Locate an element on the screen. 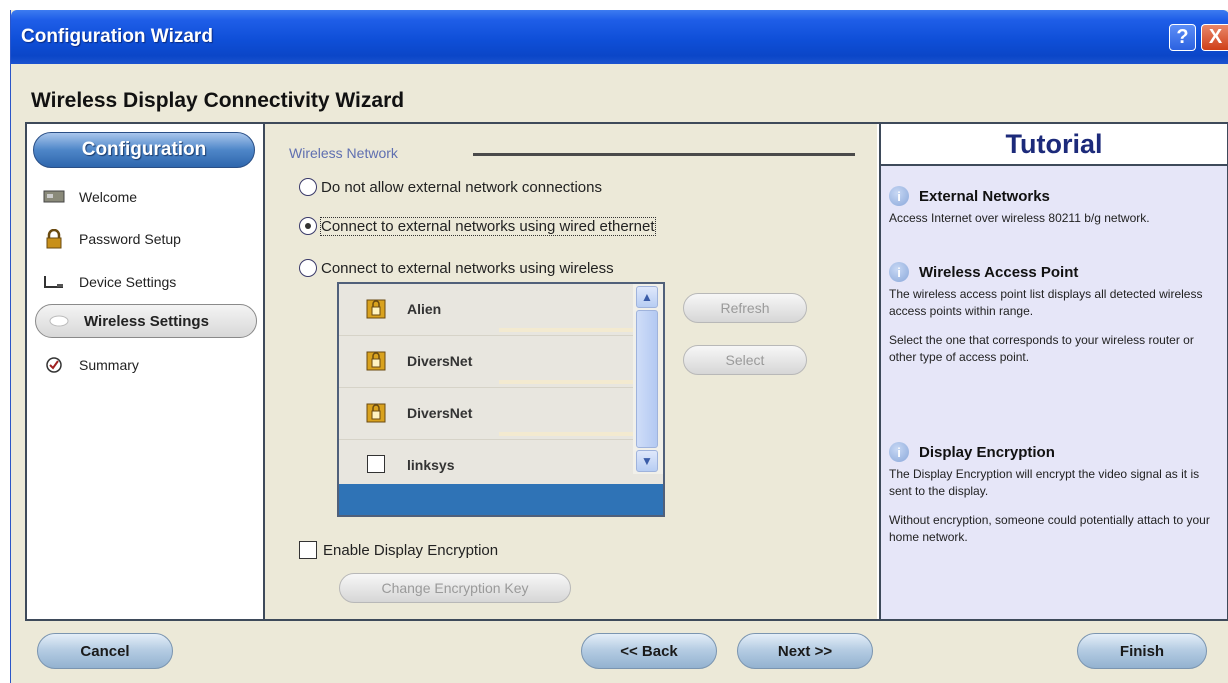 Image resolution: width=1228 pixels, height=683 pixels. refresh-button: Refresh is located at coordinates (745, 308).